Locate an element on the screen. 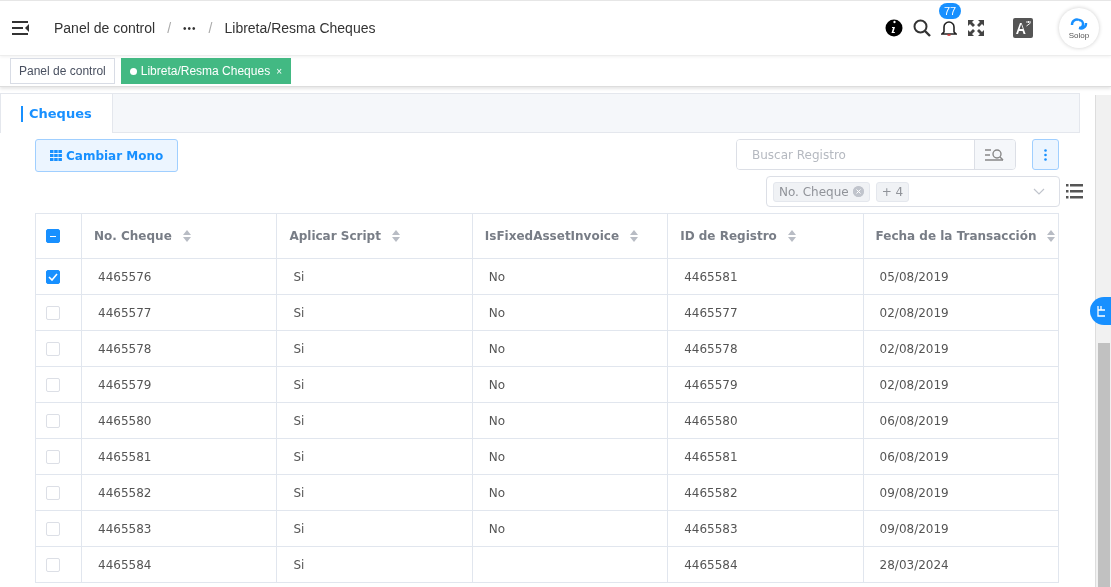  bell-icon is located at coordinates (949, 28).